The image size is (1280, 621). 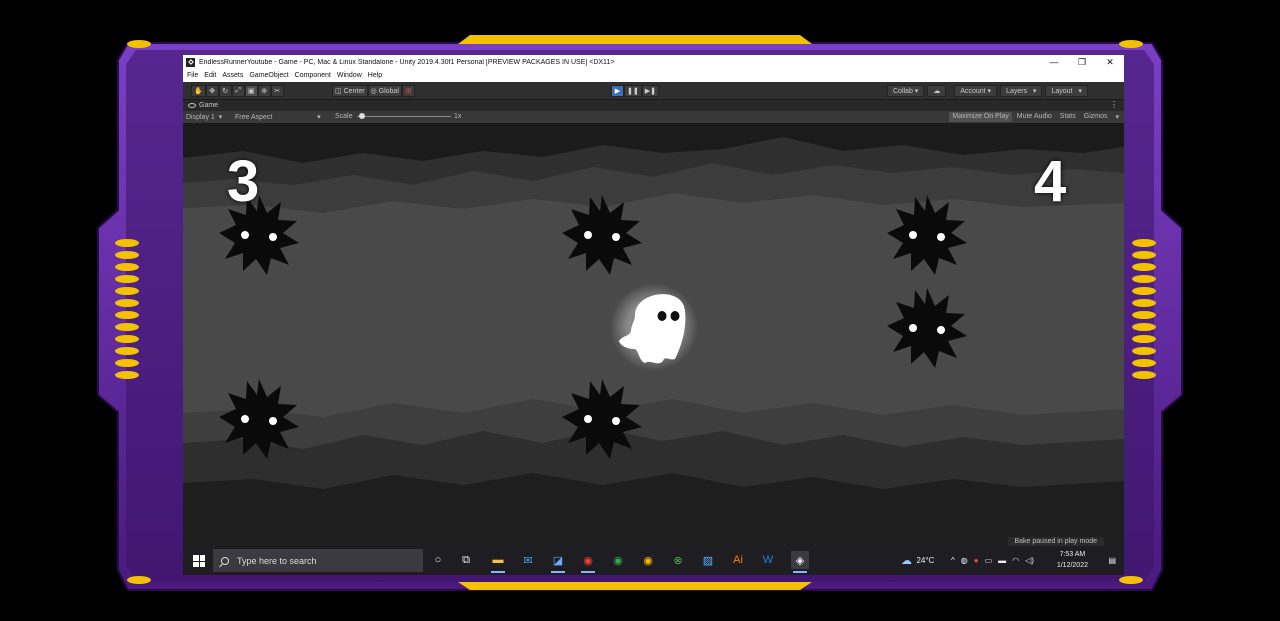 What do you see at coordinates (458, 116) in the screenshot?
I see `scale-value: 1x` at bounding box center [458, 116].